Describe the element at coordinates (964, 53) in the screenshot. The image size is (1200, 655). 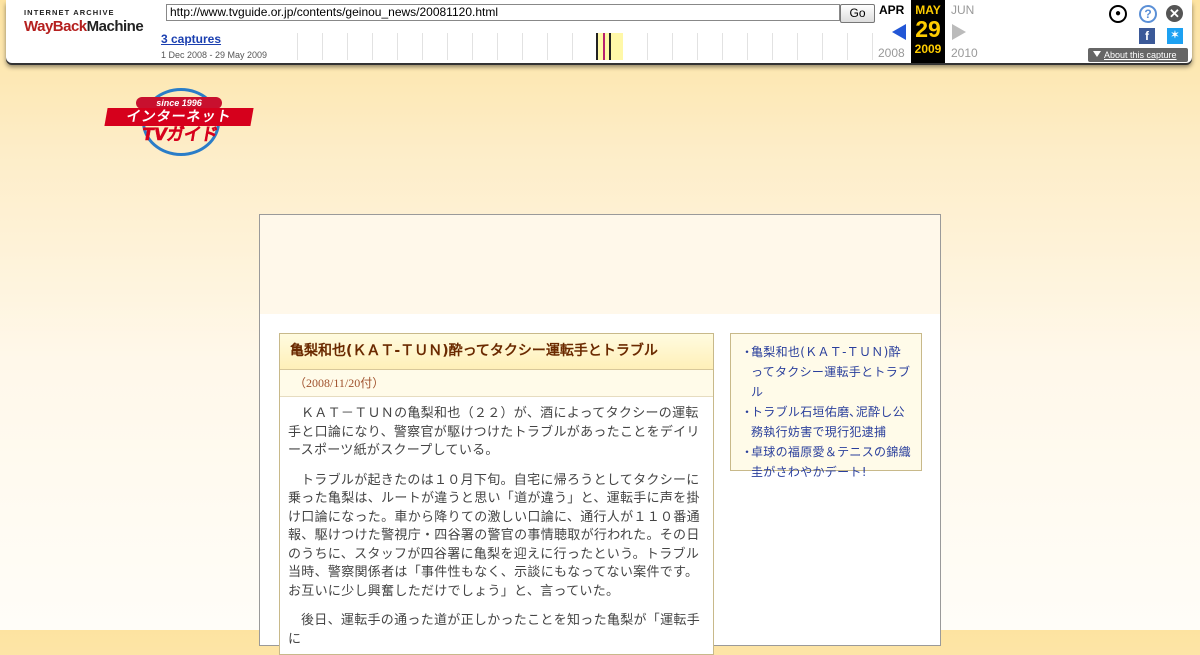
I see `next-year-label: 2010` at that location.